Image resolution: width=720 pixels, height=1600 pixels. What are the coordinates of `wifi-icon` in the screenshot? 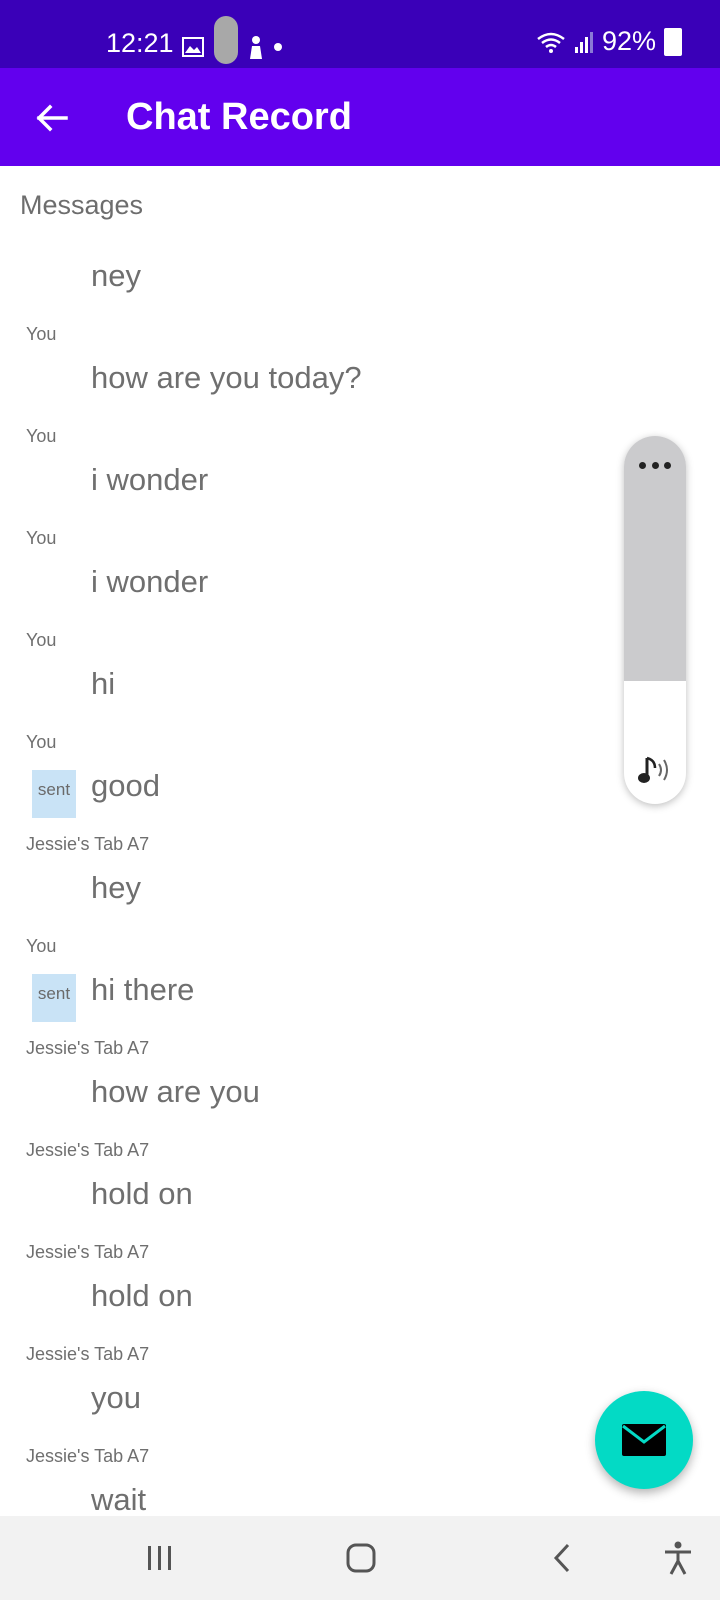 It's located at (551, 42).